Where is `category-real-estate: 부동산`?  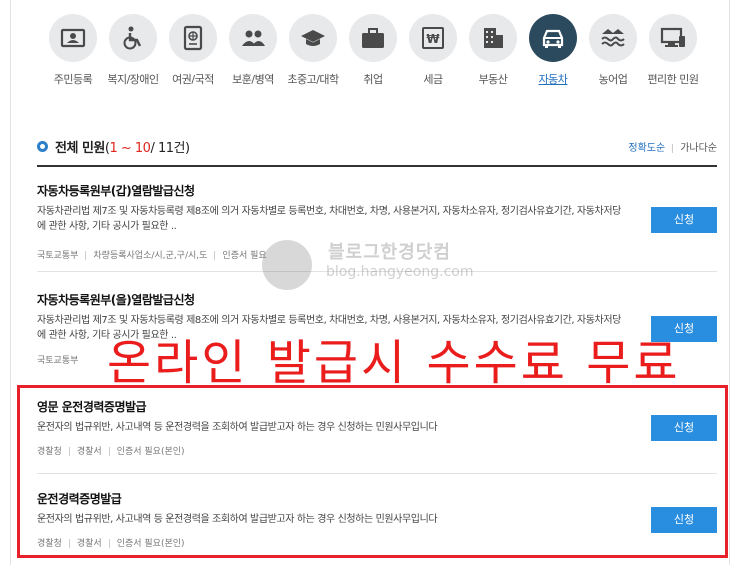 category-real-estate: 부동산 is located at coordinates (493, 50).